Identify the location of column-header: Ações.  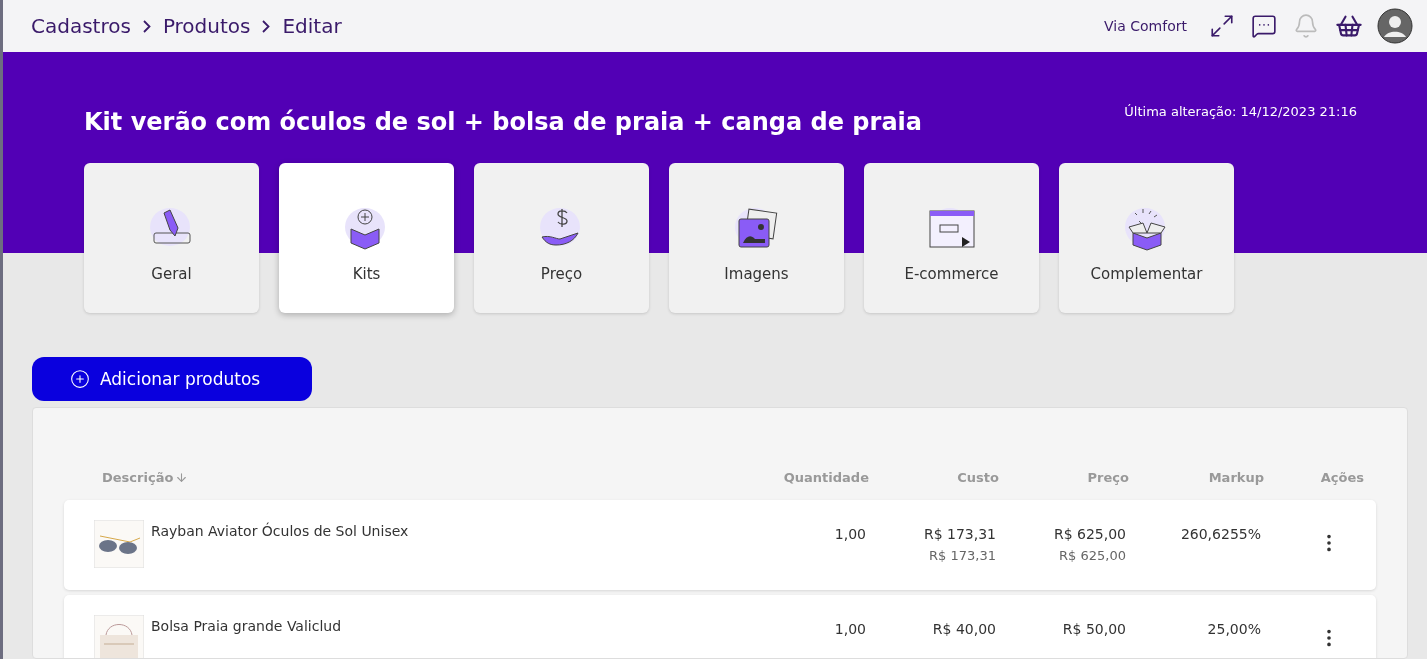
(1341, 477).